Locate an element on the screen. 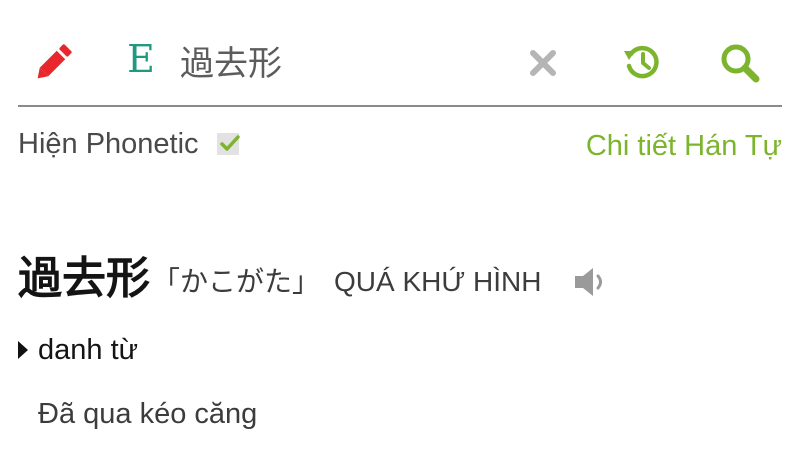  search-input is located at coordinates (340, 60).